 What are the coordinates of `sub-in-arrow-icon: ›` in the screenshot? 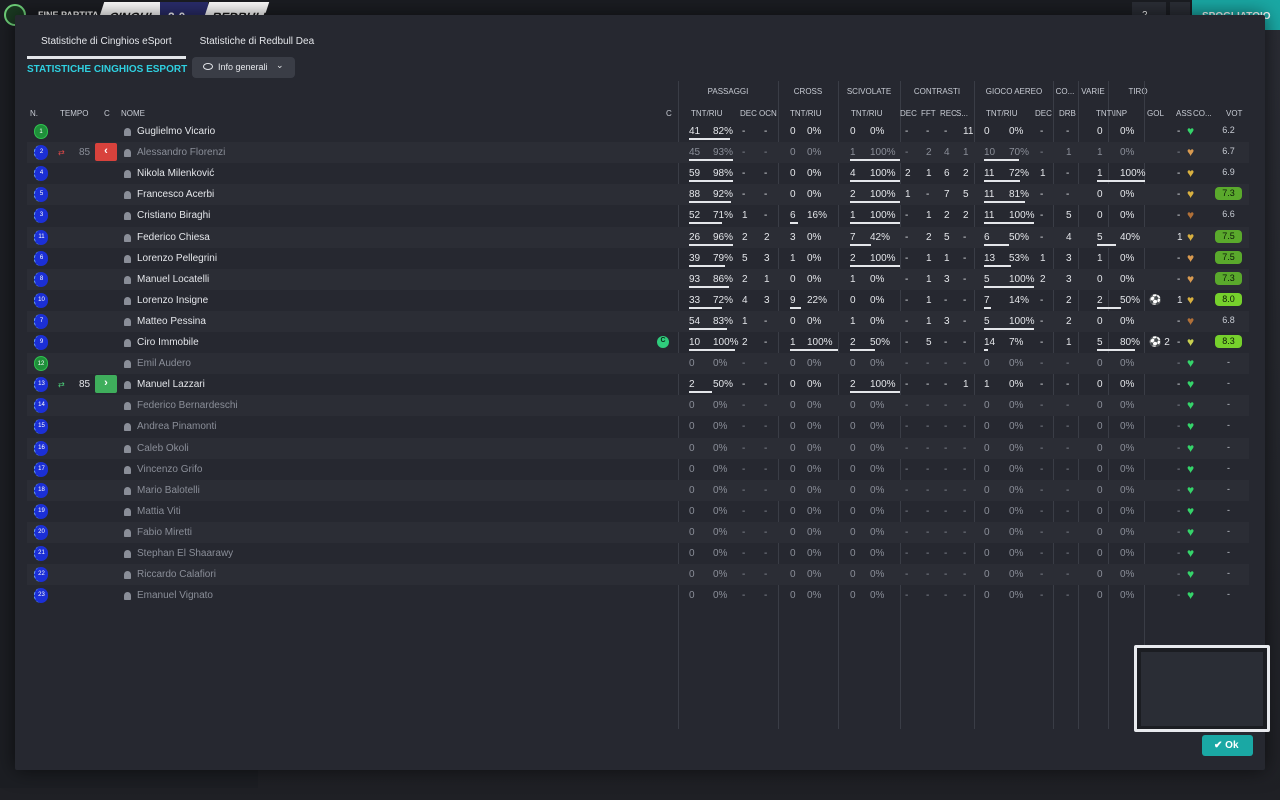 It's located at (106, 384).